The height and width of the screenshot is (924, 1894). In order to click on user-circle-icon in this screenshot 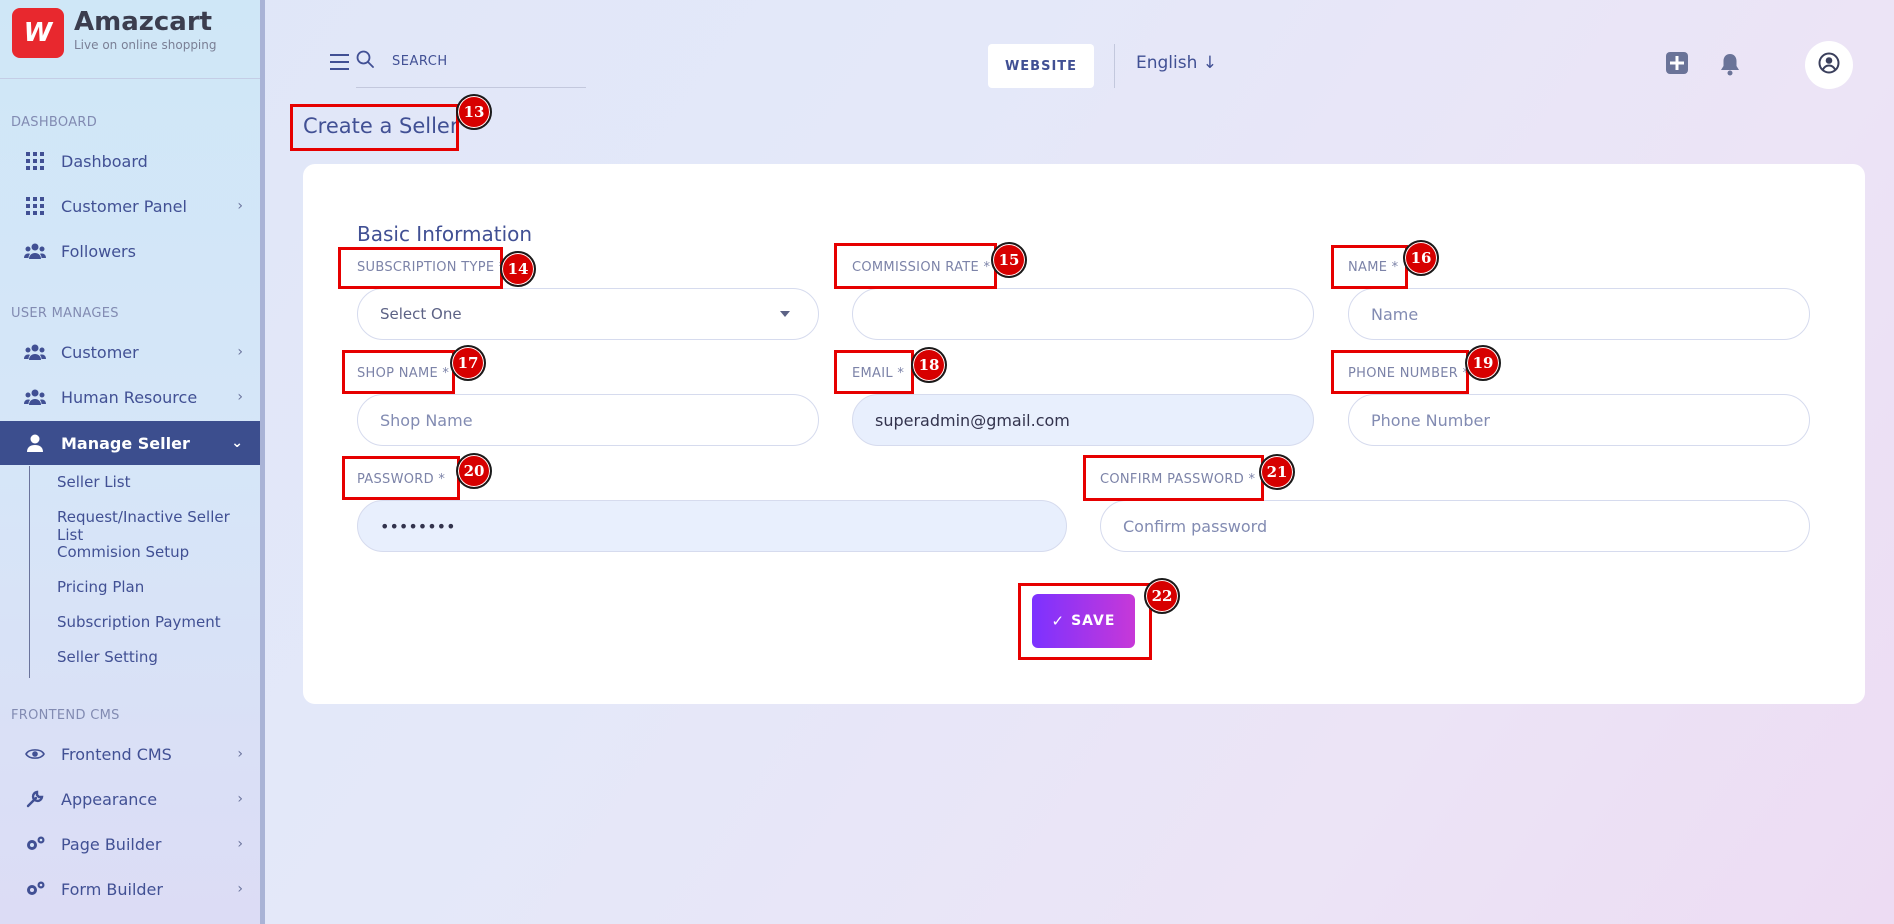, I will do `click(1829, 65)`.